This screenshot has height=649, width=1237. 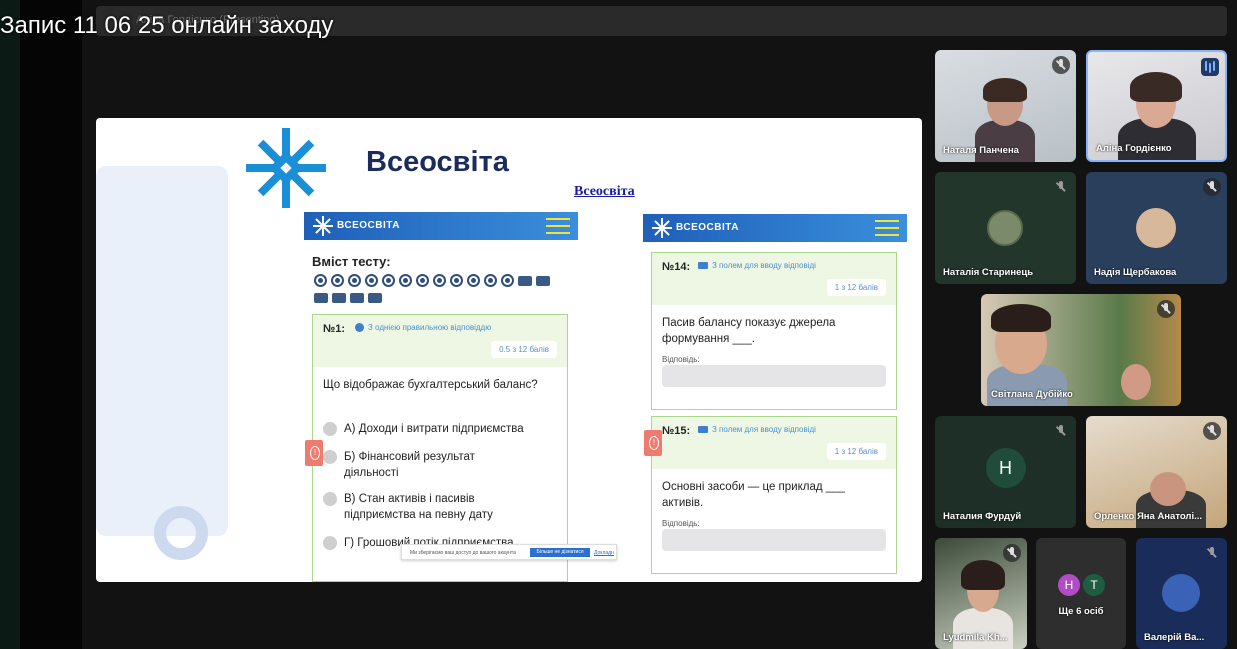 What do you see at coordinates (1094, 585) in the screenshot?
I see `avatar: Т` at bounding box center [1094, 585].